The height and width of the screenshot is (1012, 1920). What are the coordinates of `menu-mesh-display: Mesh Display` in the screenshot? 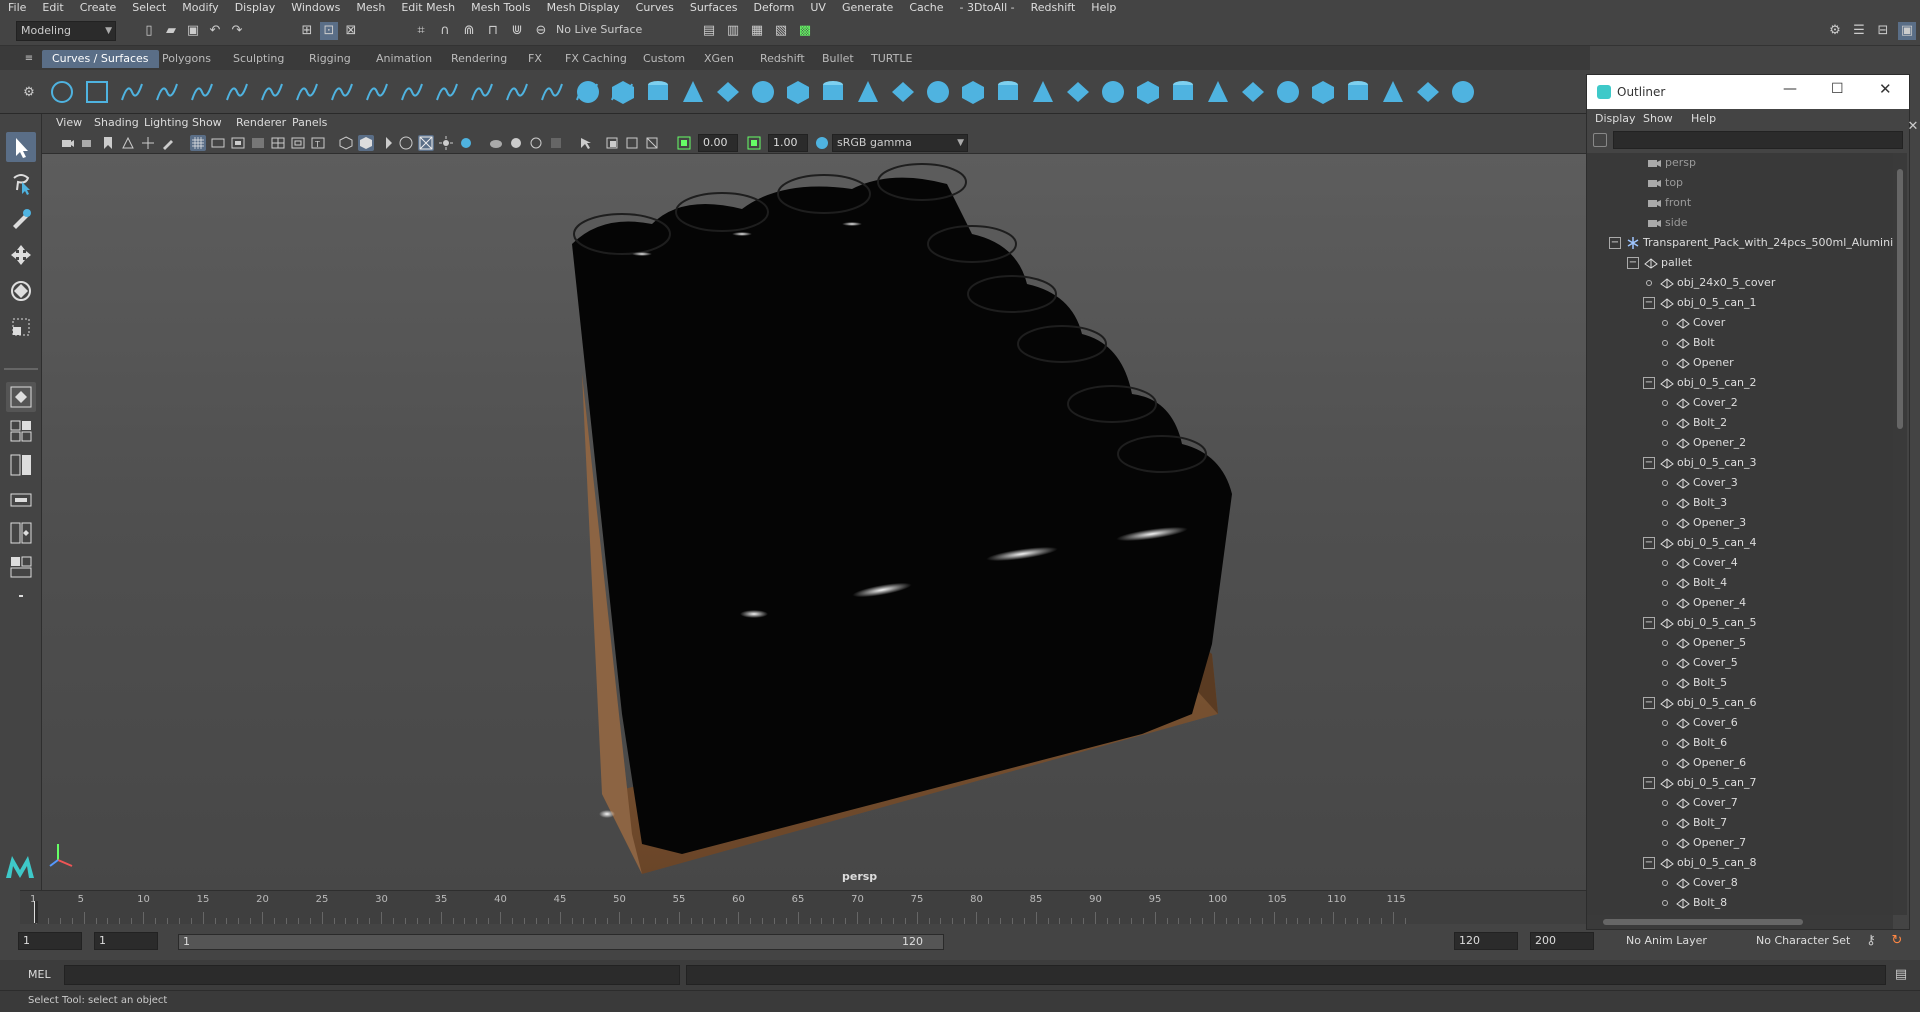 It's located at (583, 8).